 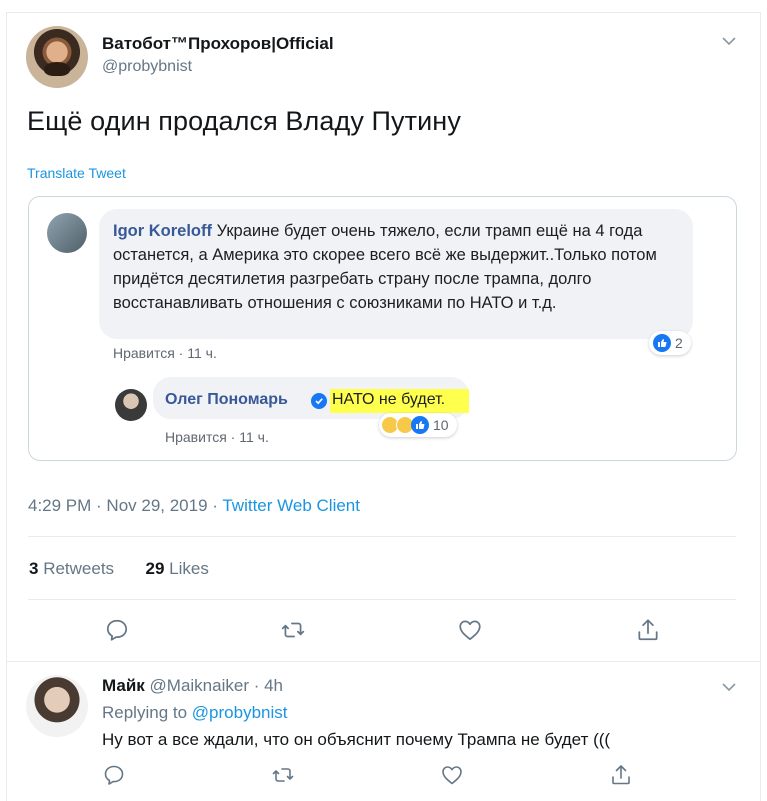 What do you see at coordinates (186, 568) in the screenshot?
I see `likes-label: Likes` at bounding box center [186, 568].